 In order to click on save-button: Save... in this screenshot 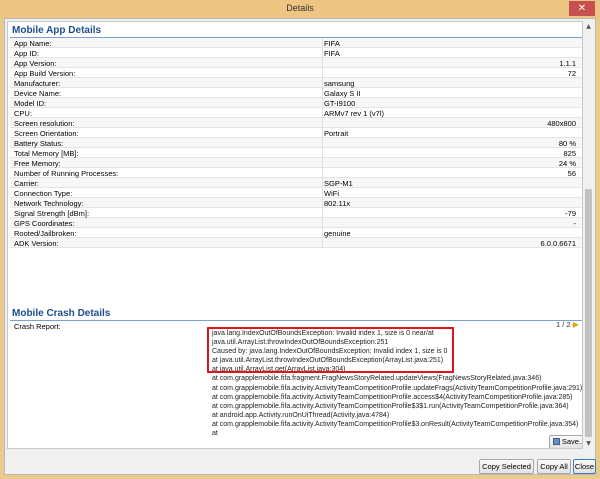, I will do `click(566, 441)`.